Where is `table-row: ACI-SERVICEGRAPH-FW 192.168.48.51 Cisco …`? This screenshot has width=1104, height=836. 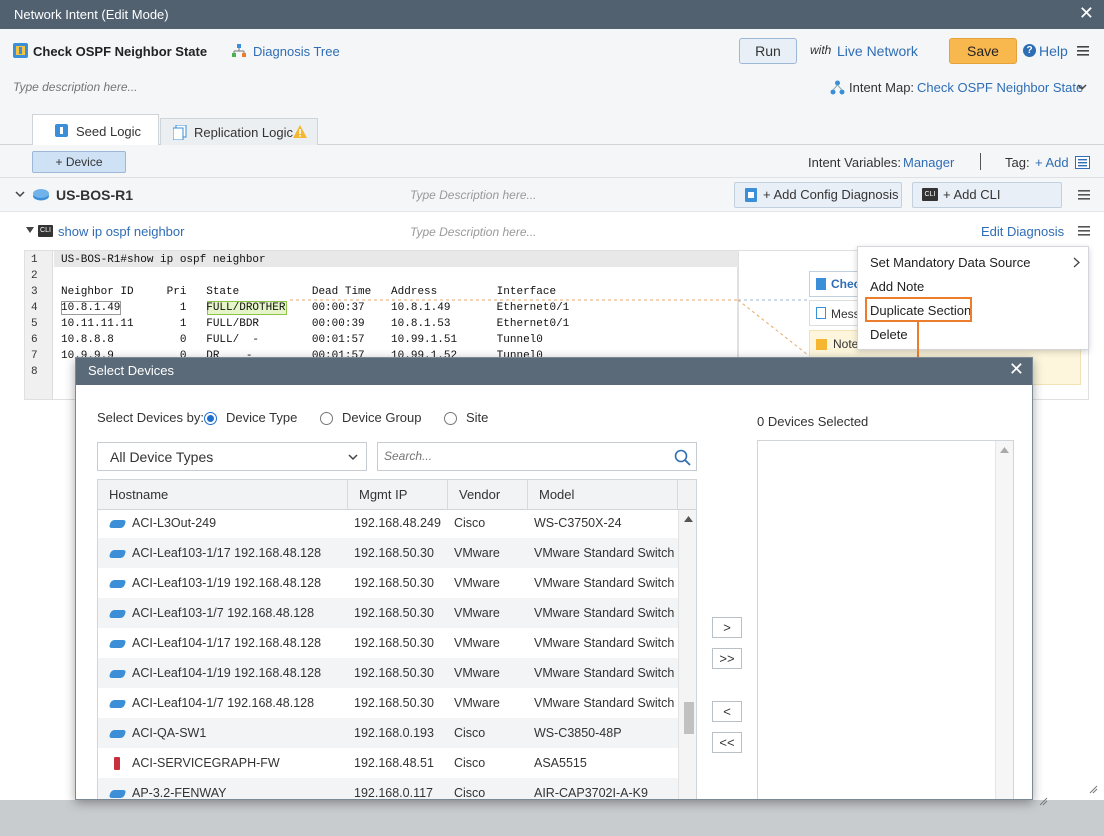 table-row: ACI-SERVICEGRAPH-FW 192.168.48.51 Cisco … is located at coordinates (388, 763).